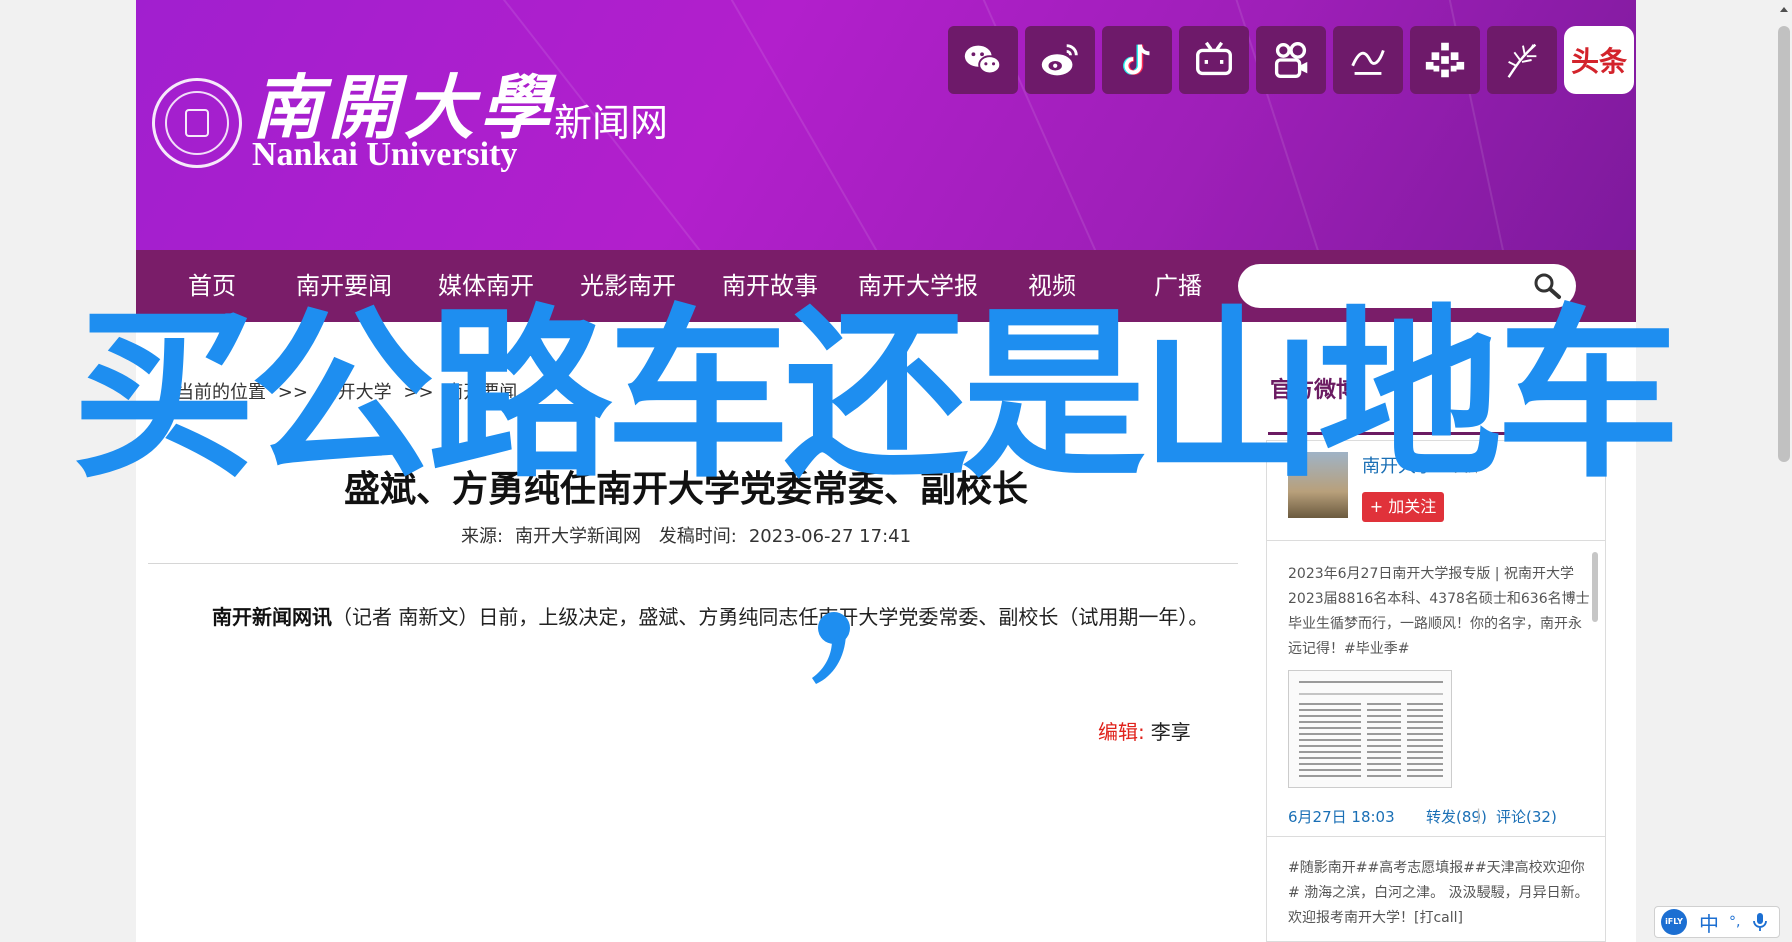 The image size is (1792, 942). Describe the element at coordinates (697, 536) in the screenshot. I see `time-label: 发稿时间:` at that location.